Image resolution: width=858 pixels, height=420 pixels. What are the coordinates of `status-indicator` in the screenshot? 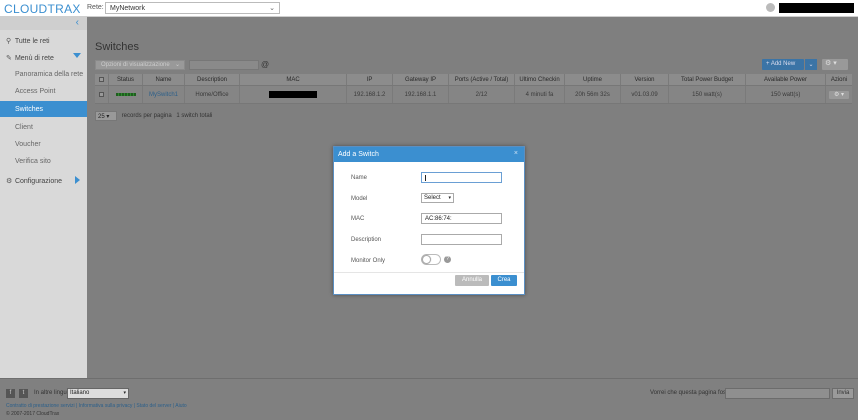 It's located at (126, 94).